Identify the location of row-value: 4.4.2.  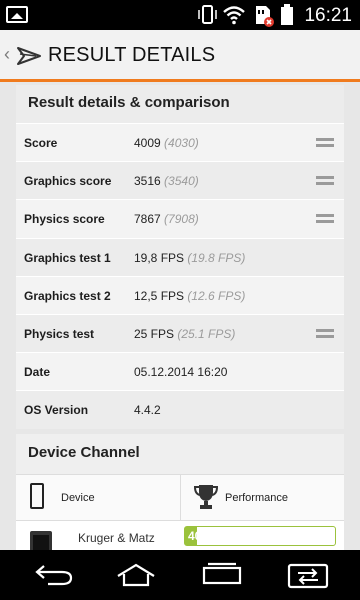
(147, 410).